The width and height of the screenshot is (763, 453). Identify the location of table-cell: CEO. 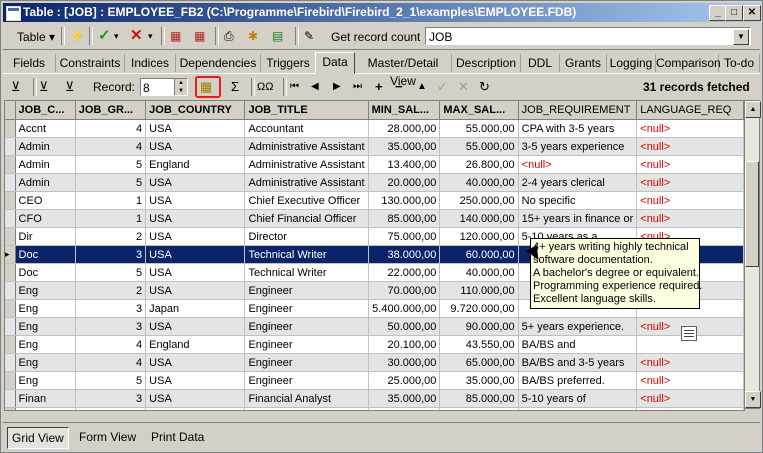
(45, 200).